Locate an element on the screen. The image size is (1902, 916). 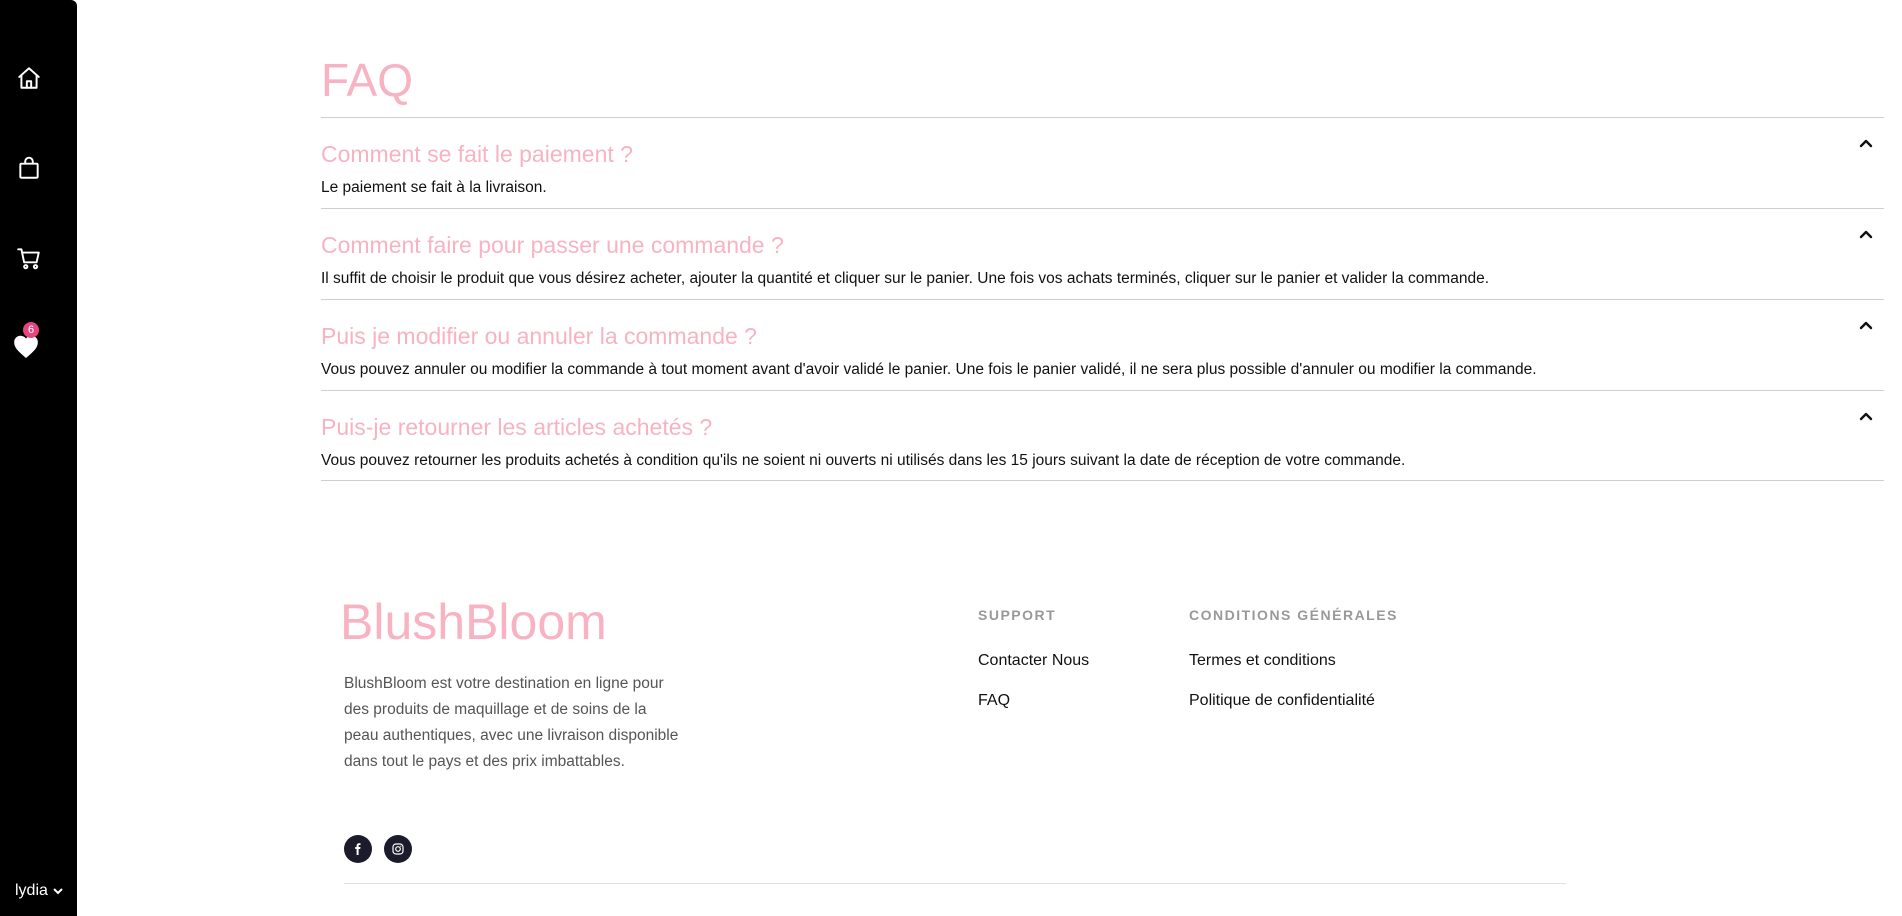
footer-divider is located at coordinates (955, 883).